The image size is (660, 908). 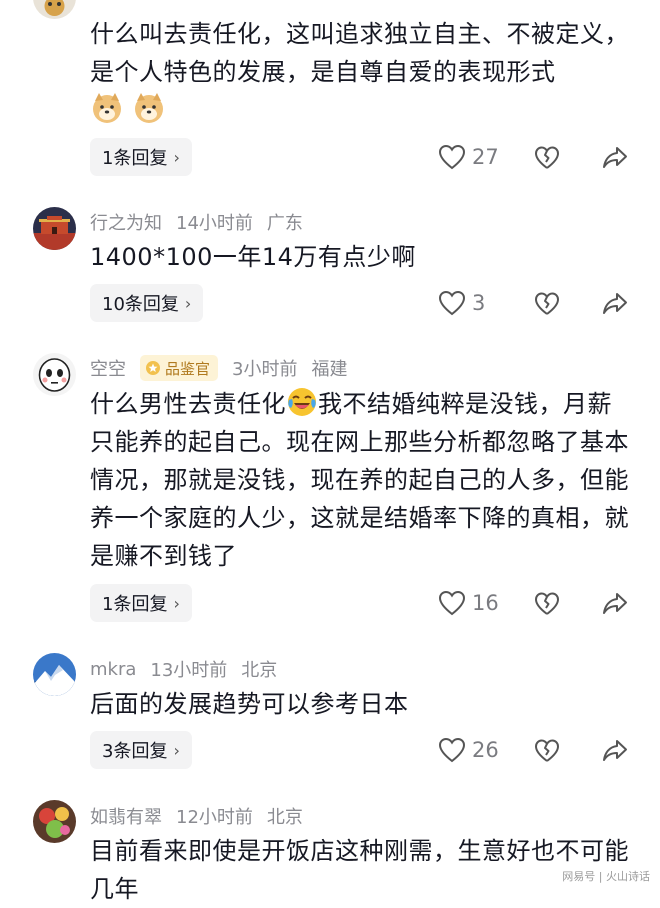 What do you see at coordinates (188, 368) in the screenshot?
I see `badge-label: 品鉴官` at bounding box center [188, 368].